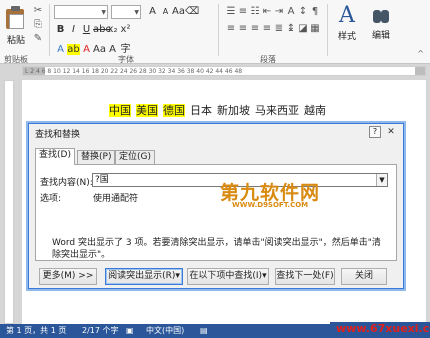 This screenshot has width=430, height=338. What do you see at coordinates (270, 205) in the screenshot?
I see `watermark-url: WWW.D9SOFT.COM` at bounding box center [270, 205].